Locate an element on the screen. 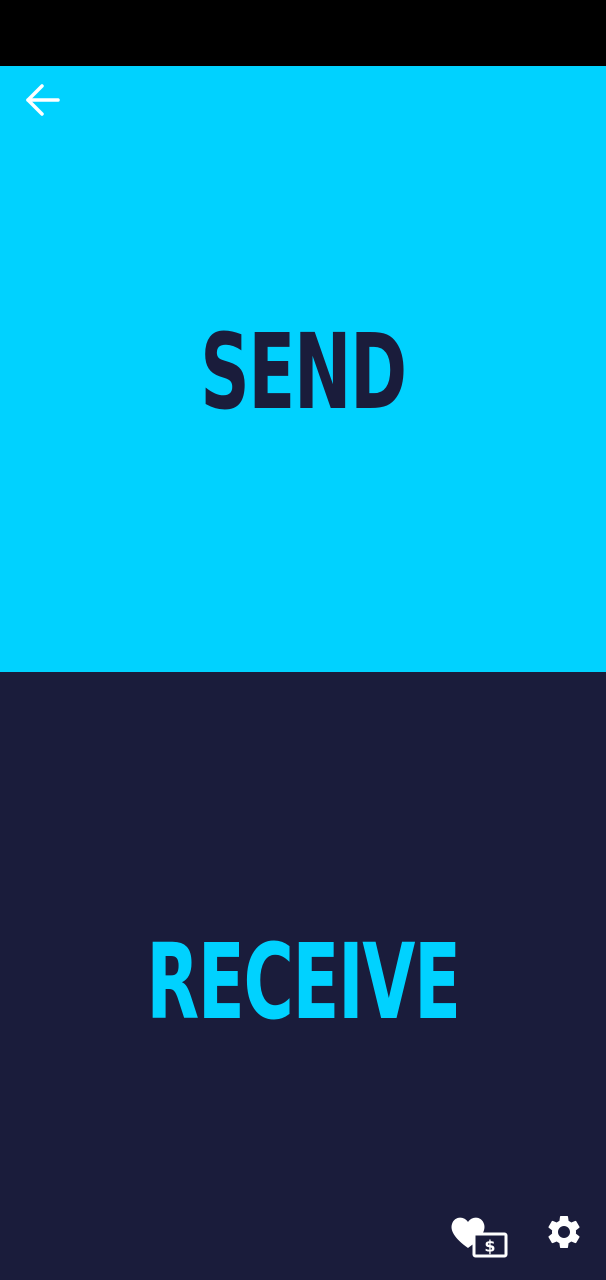 This screenshot has width=606, height=1280. back-button is located at coordinates (42, 100).